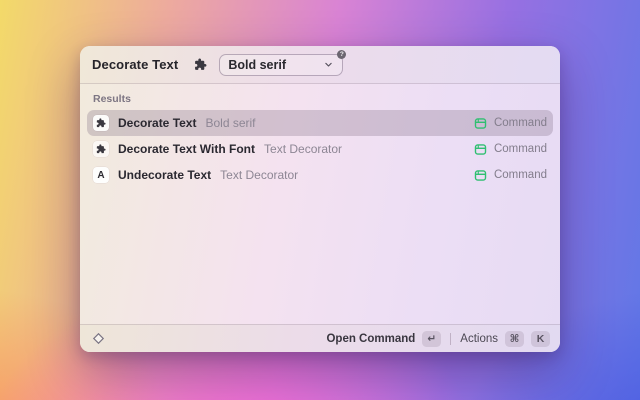 The width and height of the screenshot is (640, 400). Describe the element at coordinates (112, 99) in the screenshot. I see `results-section-label: Results` at that location.